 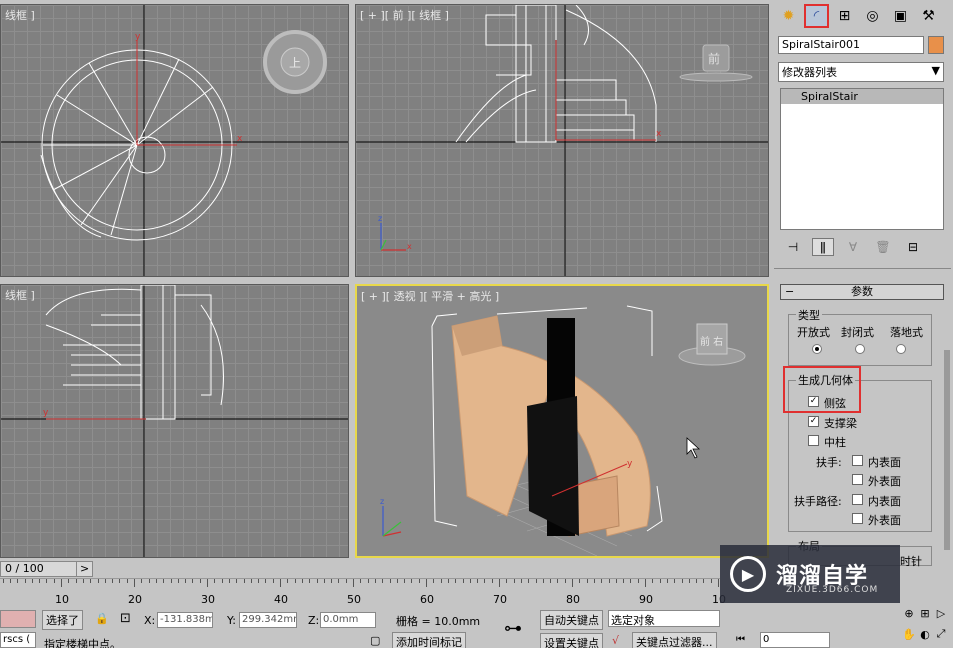 What do you see at coordinates (354, 599) in the screenshot?
I see `timeline-tick-label: 50` at bounding box center [354, 599].